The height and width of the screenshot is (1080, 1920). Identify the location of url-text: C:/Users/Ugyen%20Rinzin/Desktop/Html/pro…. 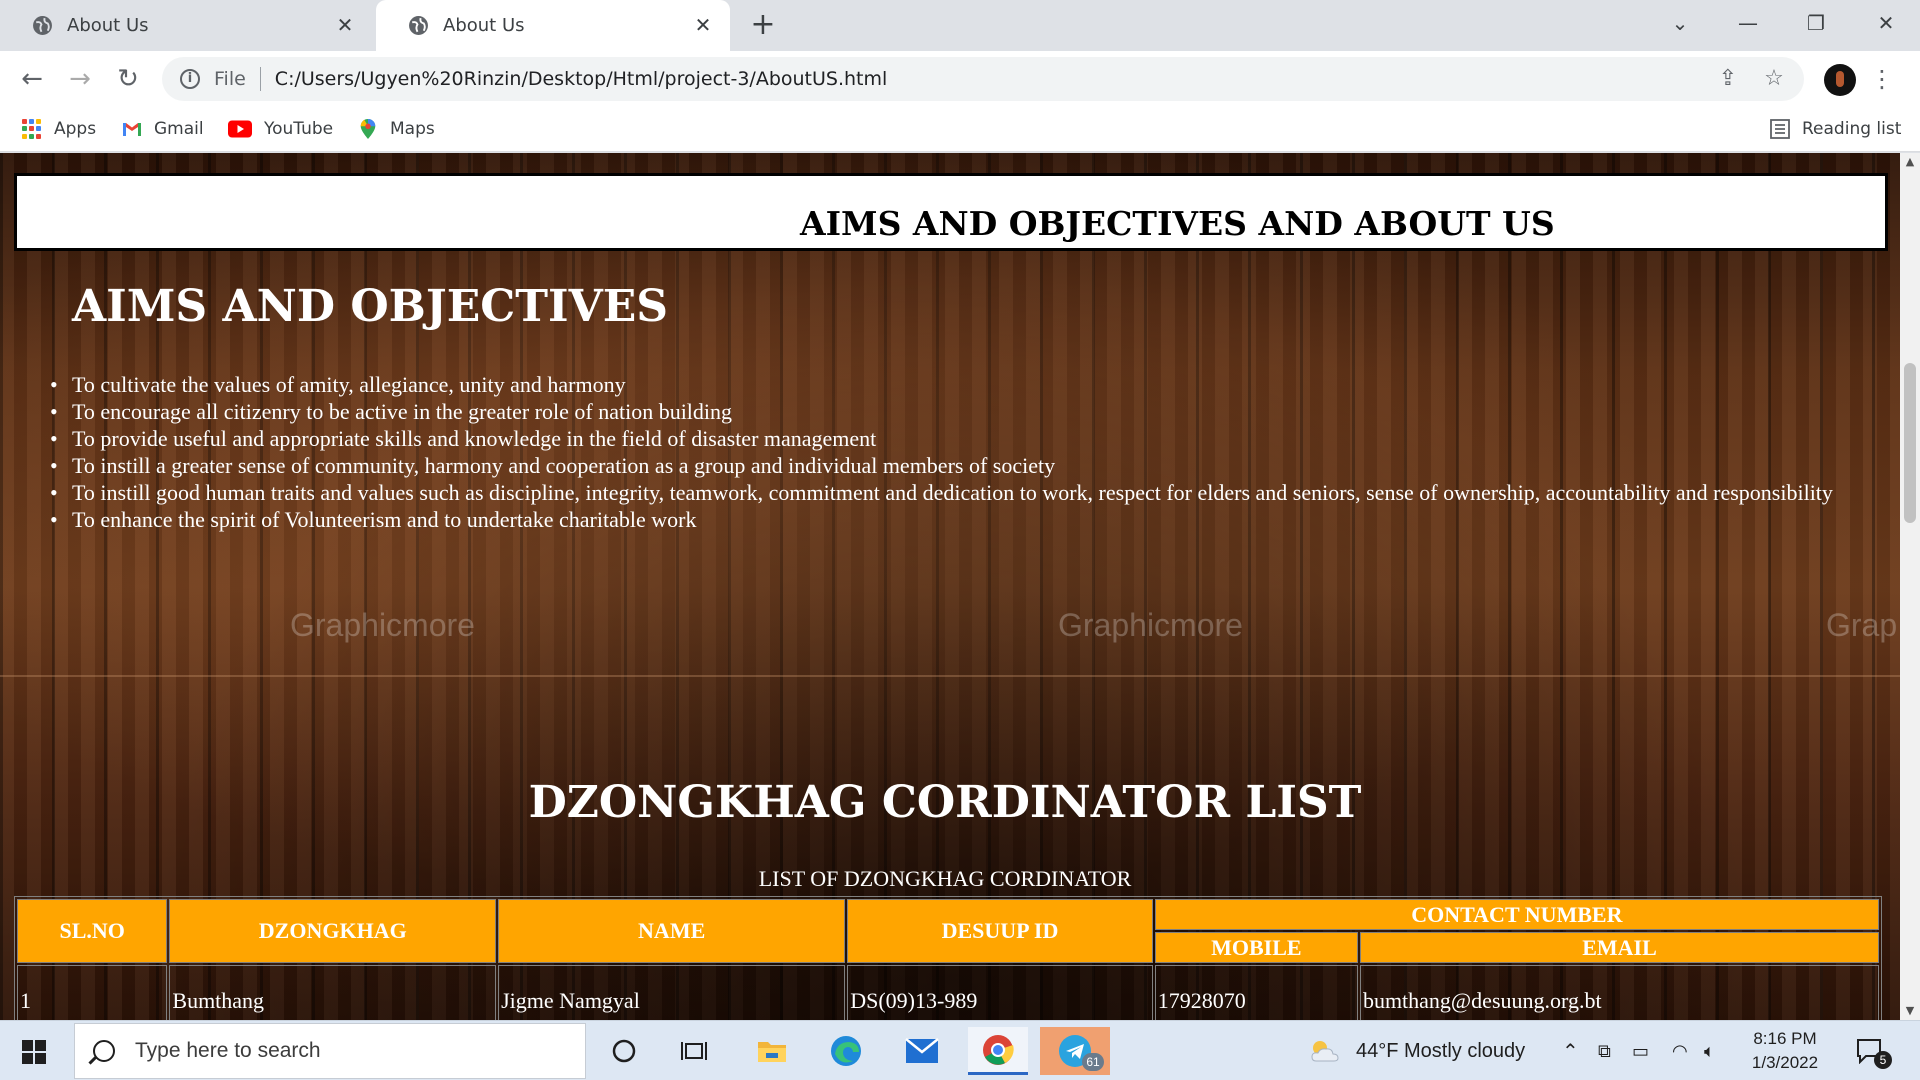
(581, 79).